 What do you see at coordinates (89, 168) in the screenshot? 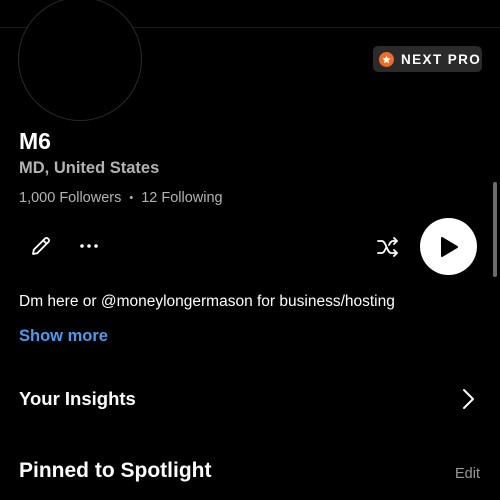
I see `profile-location: MD, United States` at bounding box center [89, 168].